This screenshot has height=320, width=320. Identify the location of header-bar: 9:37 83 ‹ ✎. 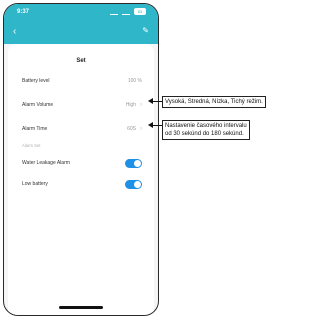
(81, 24).